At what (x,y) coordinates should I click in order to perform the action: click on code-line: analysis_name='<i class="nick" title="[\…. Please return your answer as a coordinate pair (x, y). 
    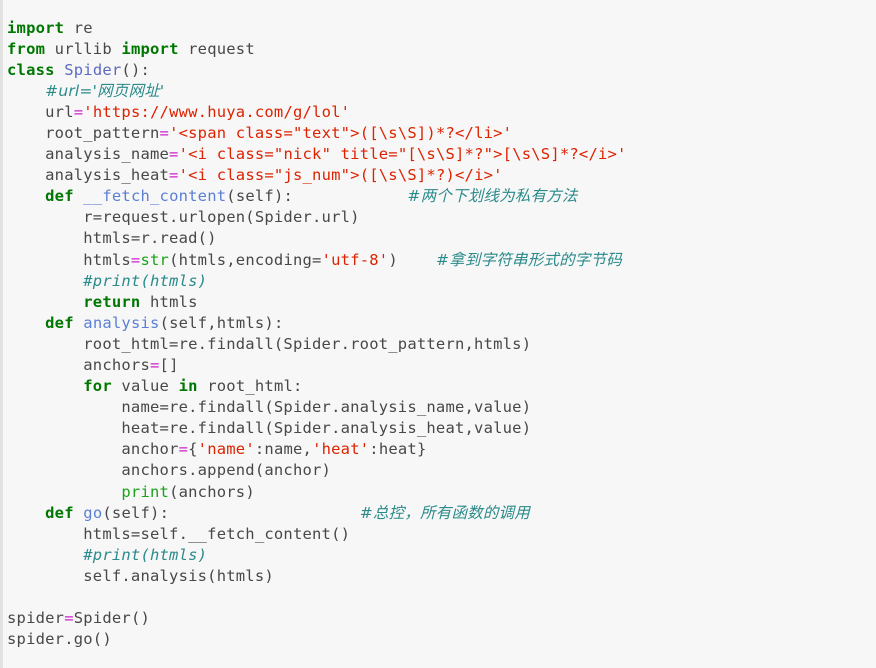
    Looking at the image, I should click on (441, 154).